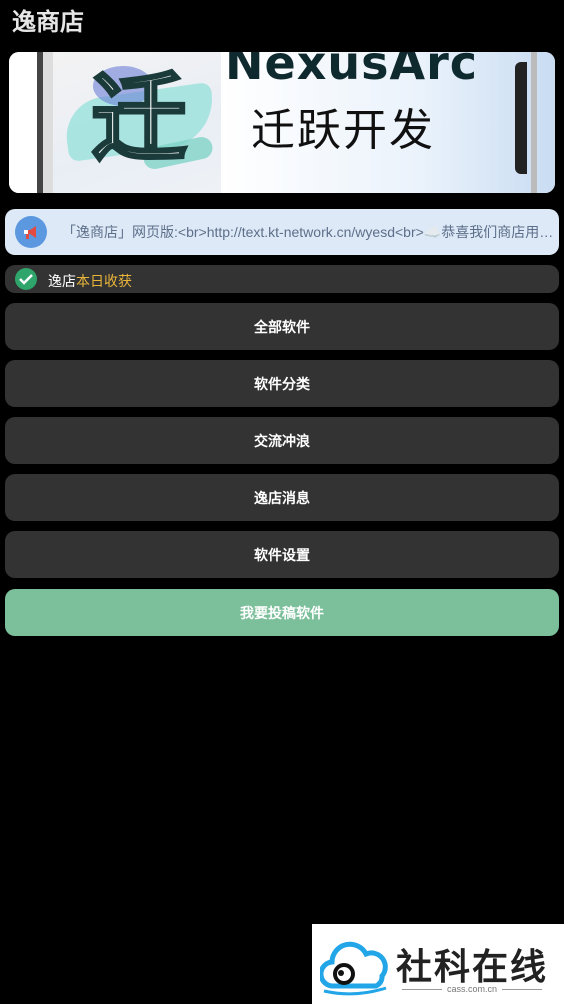 Image resolution: width=564 pixels, height=1004 pixels. I want to click on status-label-text: 逸店, so click(62, 282).